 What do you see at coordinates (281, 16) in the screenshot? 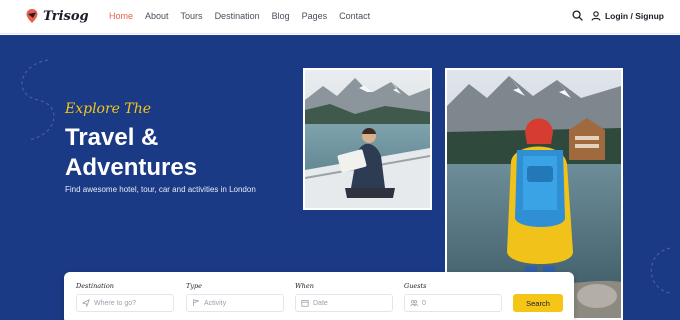
I see `nav-item-blog: Blog` at bounding box center [281, 16].